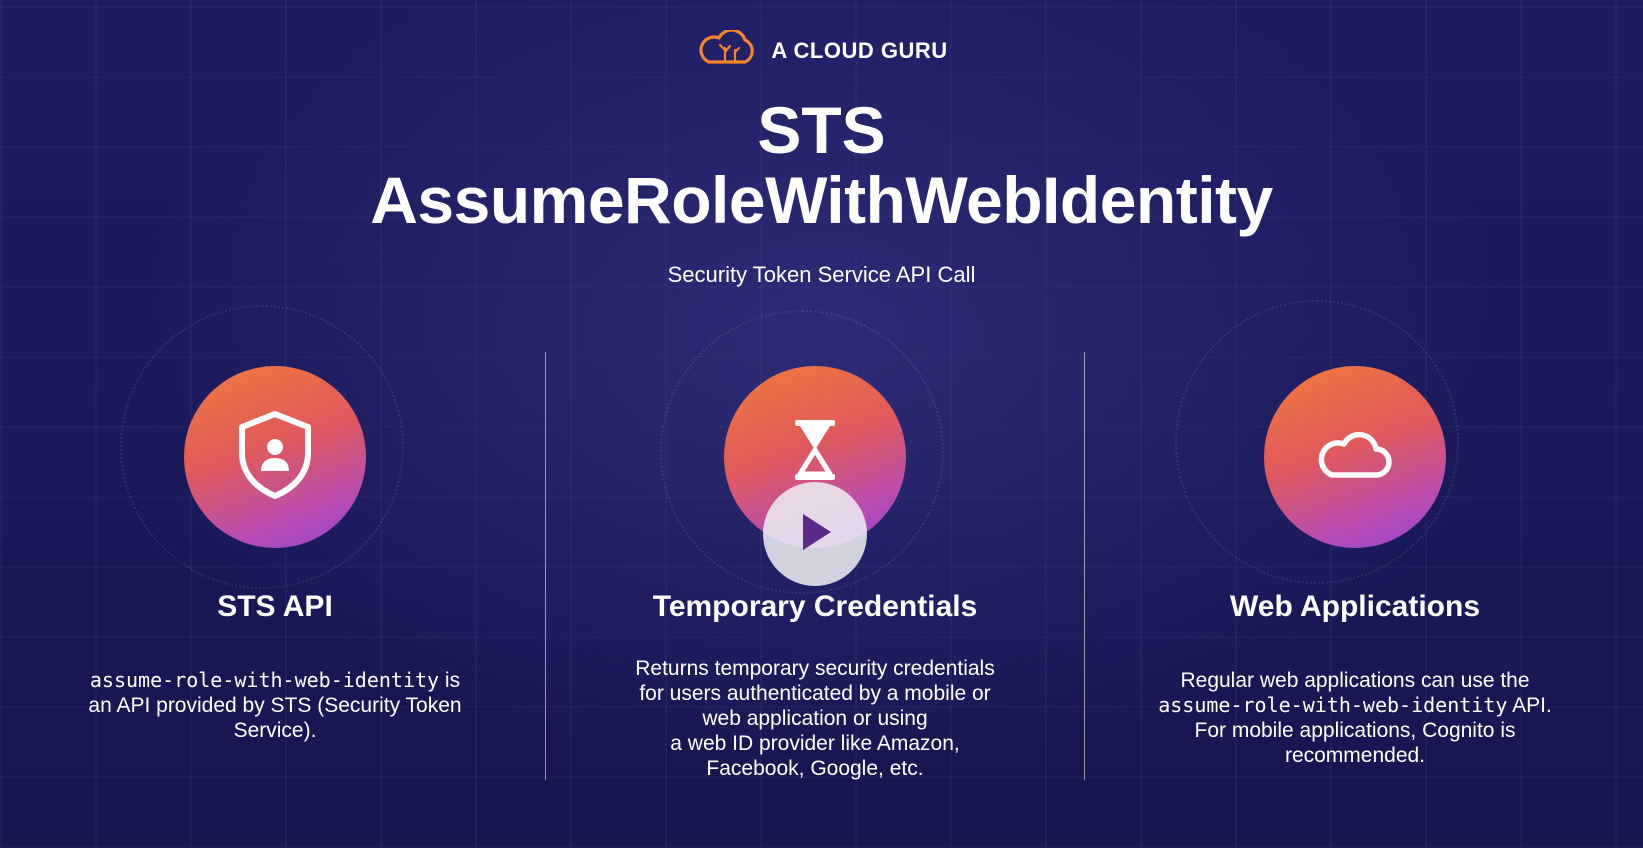  What do you see at coordinates (450, 680) in the screenshot?
I see `description-text: is` at bounding box center [450, 680].